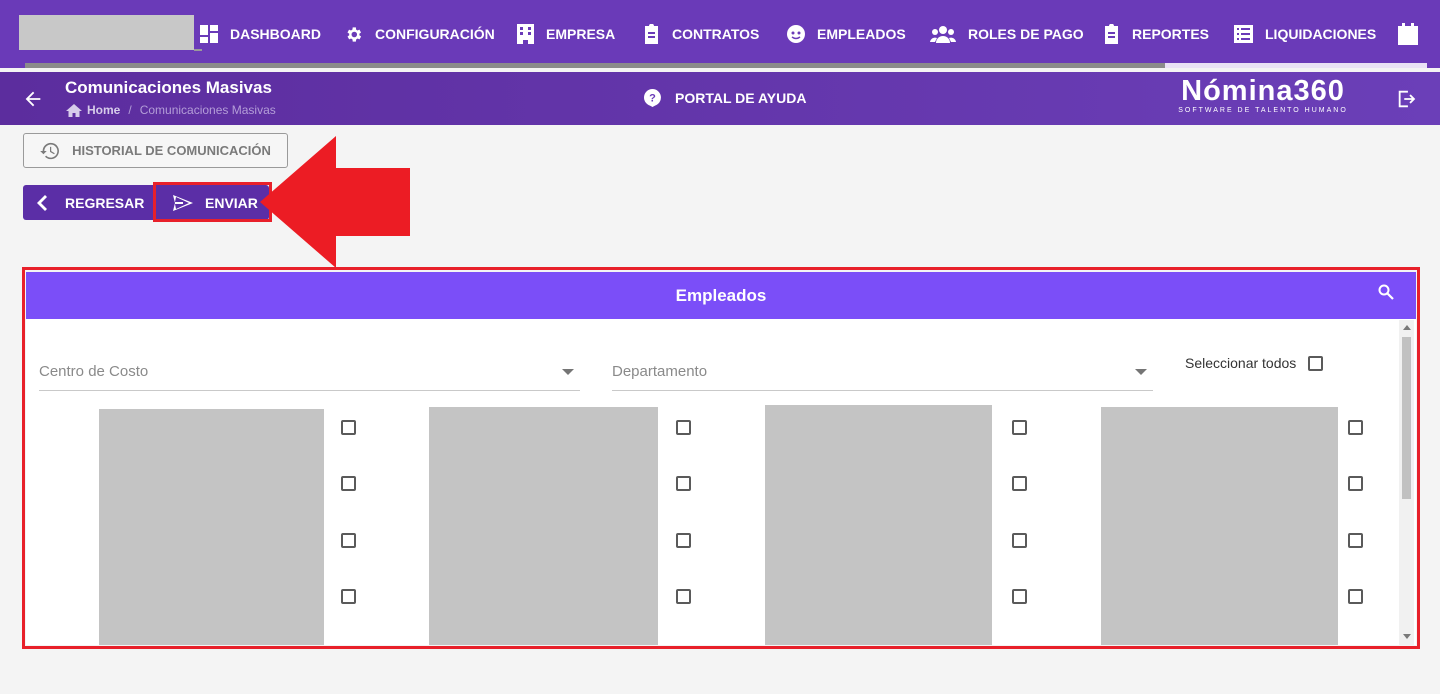 The height and width of the screenshot is (694, 1440). Describe the element at coordinates (42, 202) in the screenshot. I see `chevron-left-icon` at that location.